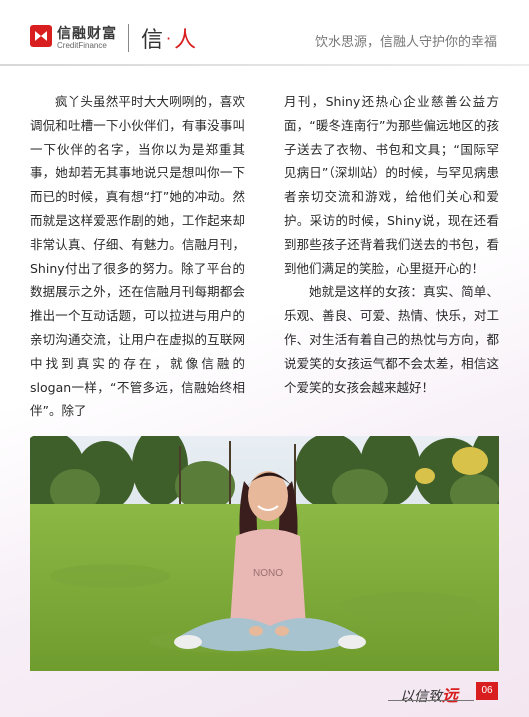 The width and height of the screenshot is (529, 717). I want to click on header-rule, so click(264, 65).